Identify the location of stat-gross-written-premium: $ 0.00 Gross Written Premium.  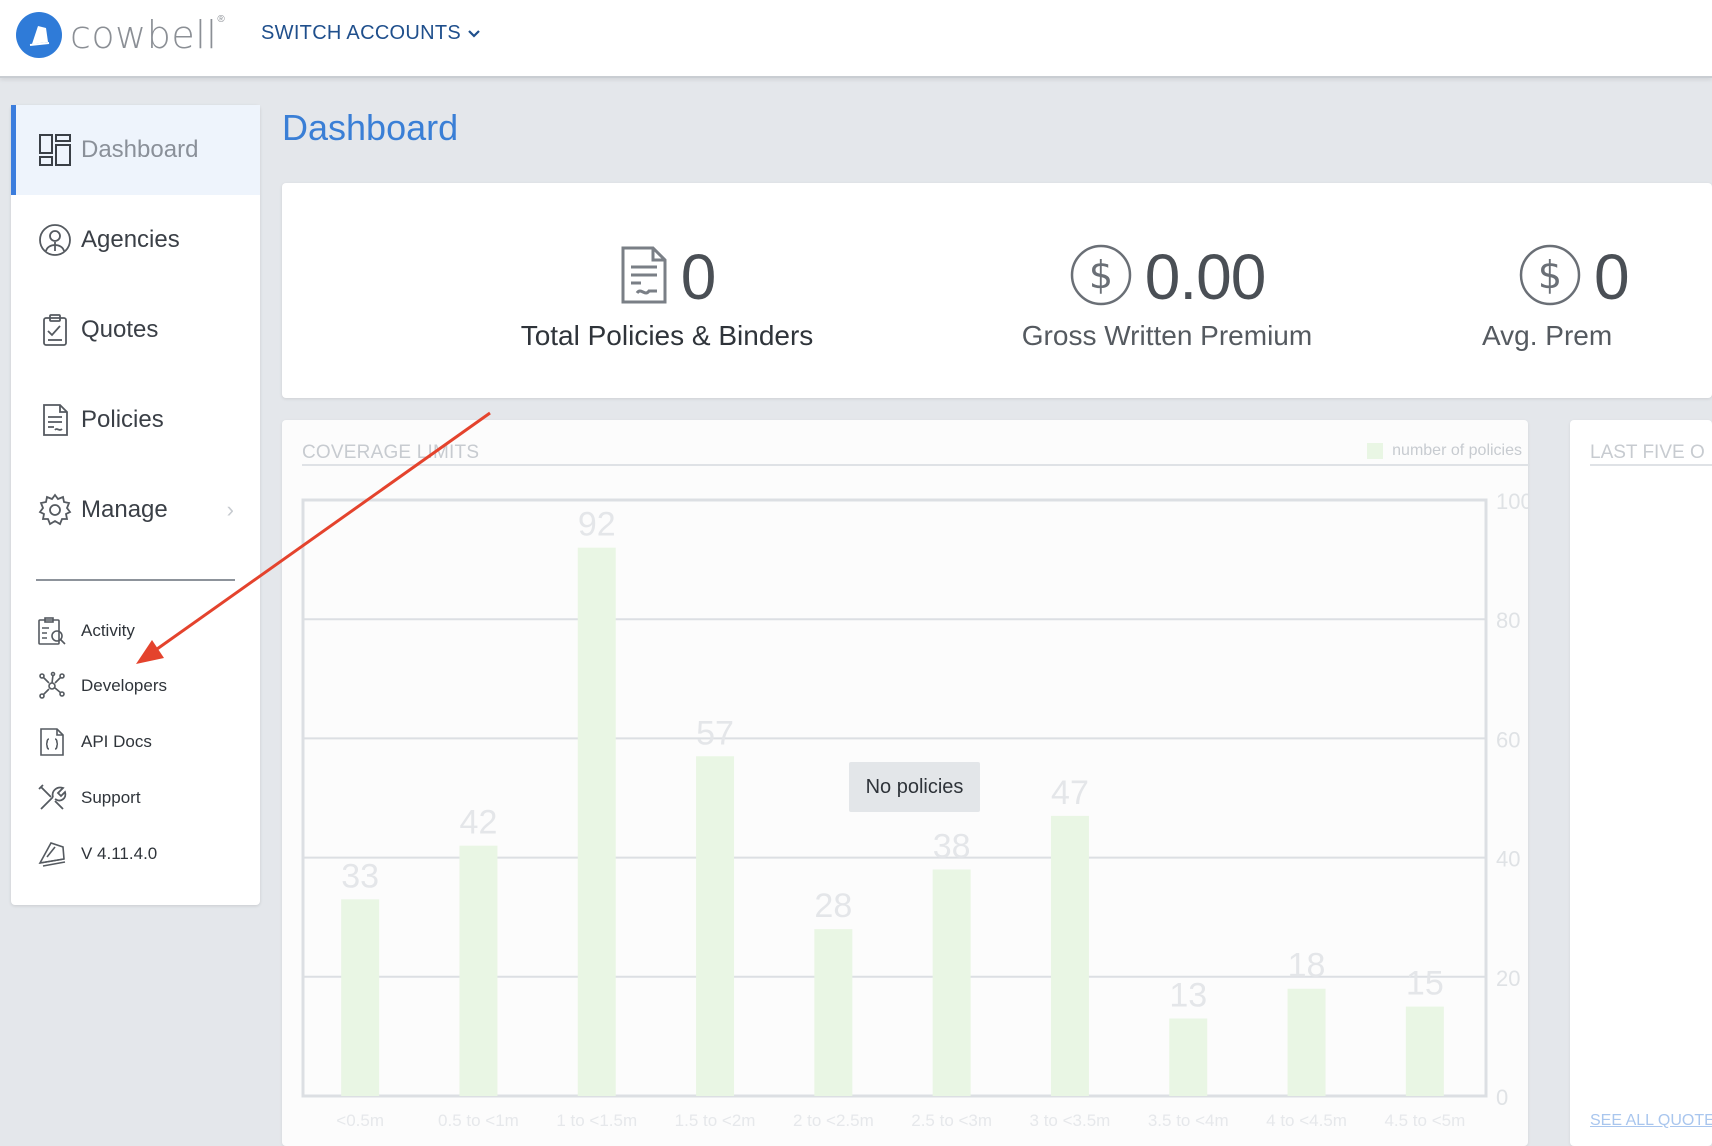
(1167, 296).